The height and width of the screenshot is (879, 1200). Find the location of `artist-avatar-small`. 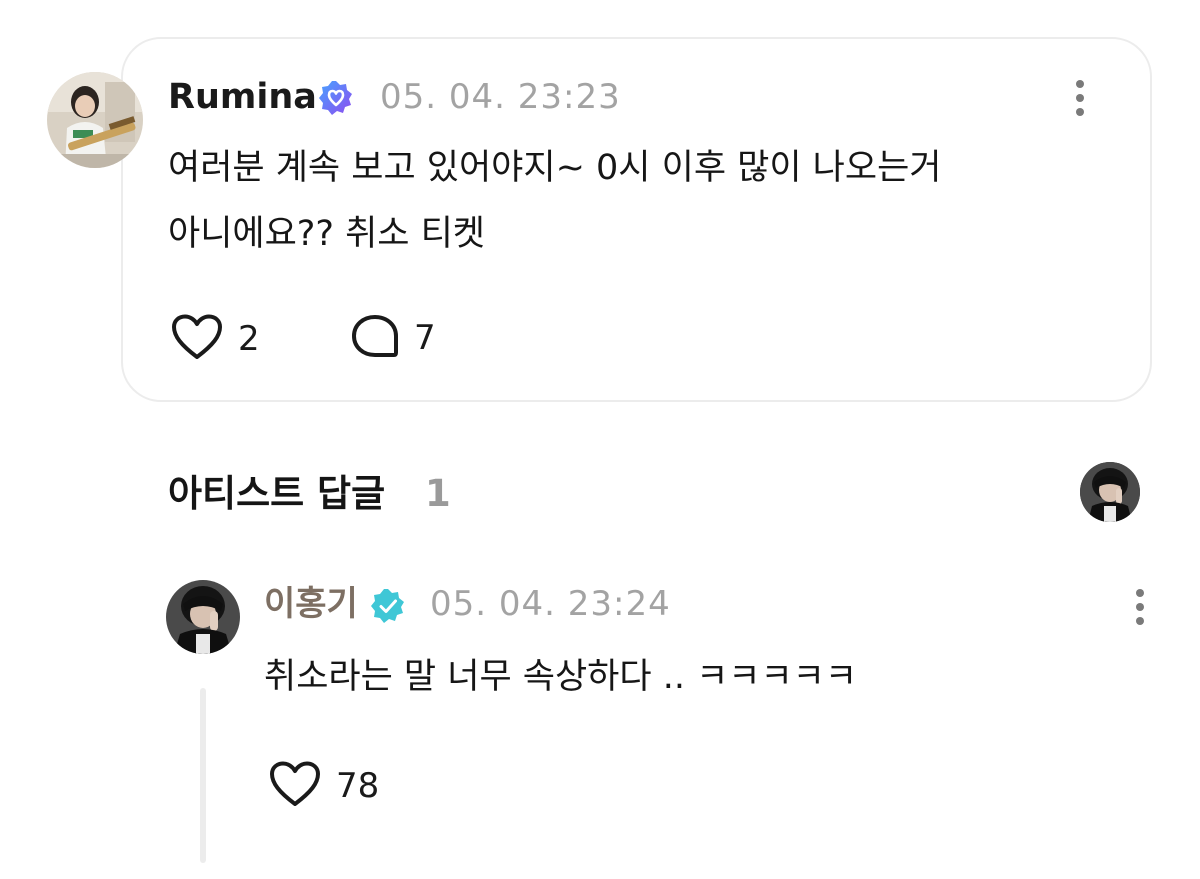

artist-avatar-small is located at coordinates (1110, 492).